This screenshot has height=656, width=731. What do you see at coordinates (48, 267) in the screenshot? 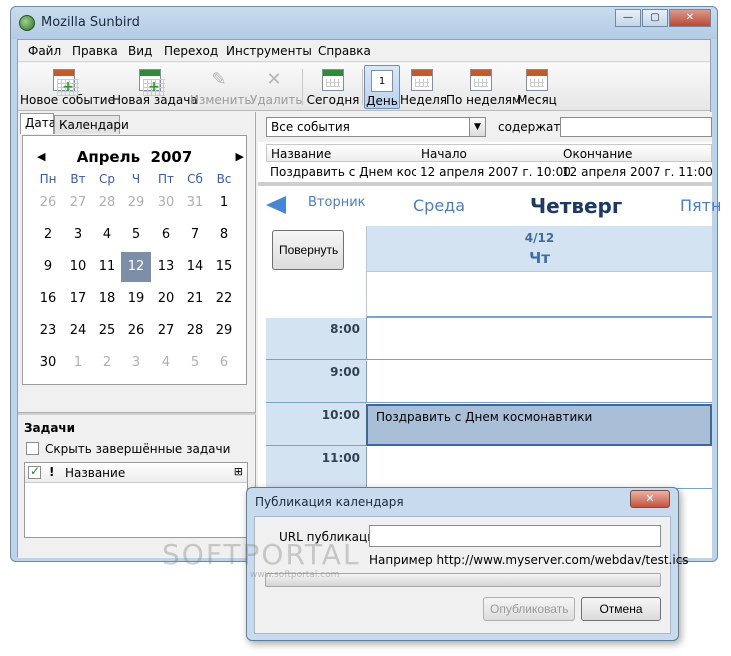
I see `minical-day: 9` at bounding box center [48, 267].